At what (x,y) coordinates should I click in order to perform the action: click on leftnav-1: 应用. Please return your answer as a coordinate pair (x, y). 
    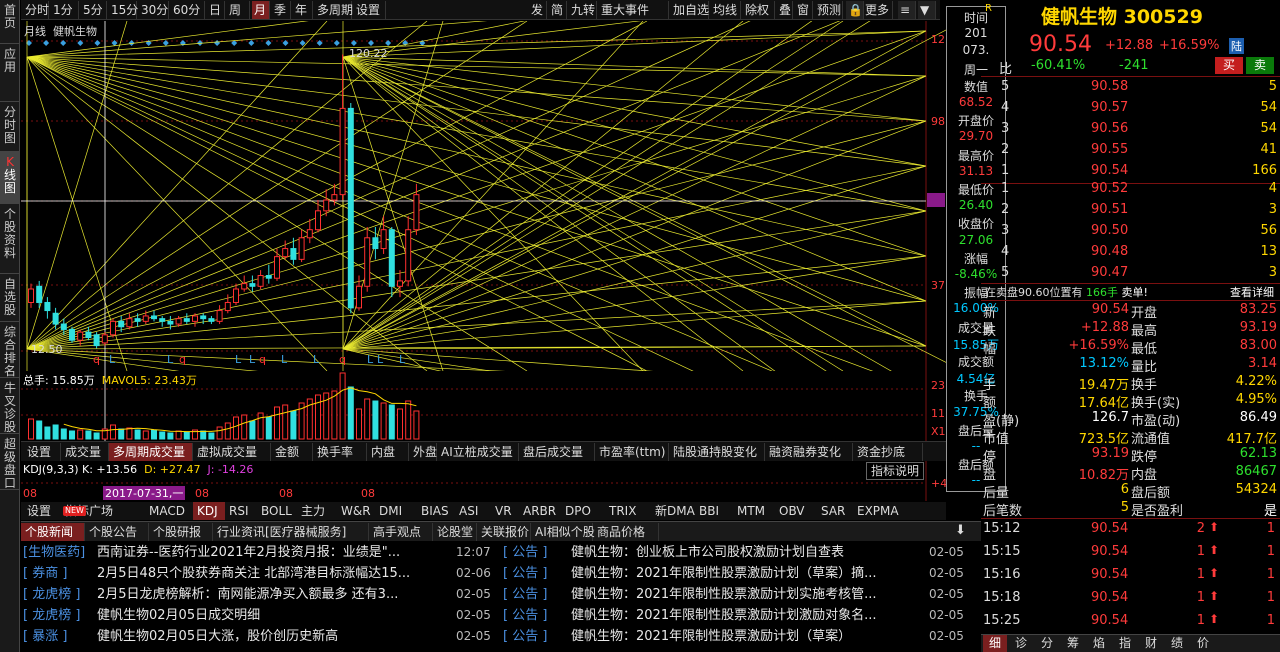
    Looking at the image, I should click on (10, 73).